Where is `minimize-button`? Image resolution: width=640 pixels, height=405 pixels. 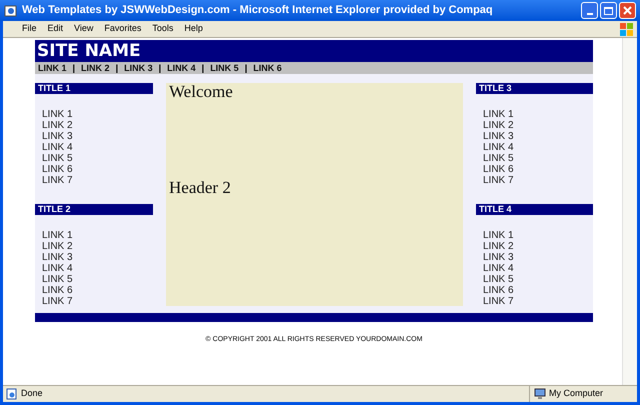
minimize-button is located at coordinates (589, 10).